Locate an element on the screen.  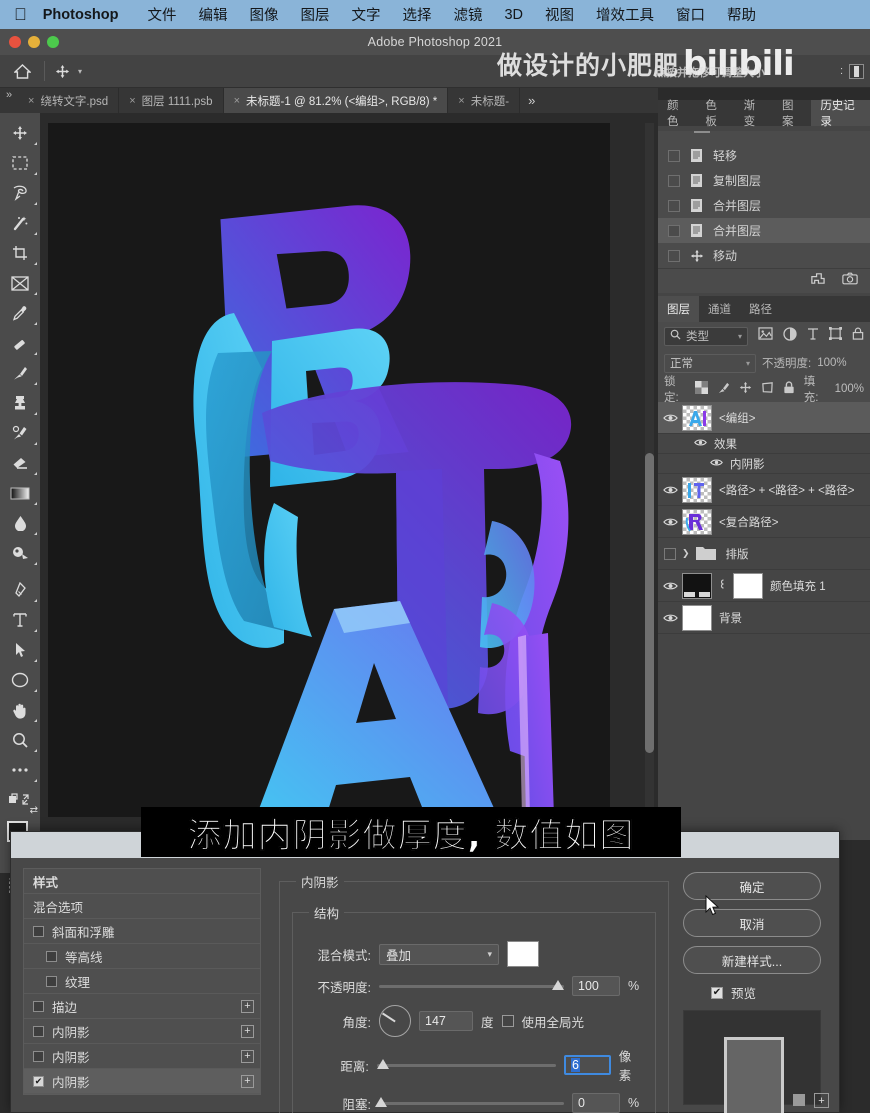
menu-item-help: 帮助 is located at coordinates (741, 14).